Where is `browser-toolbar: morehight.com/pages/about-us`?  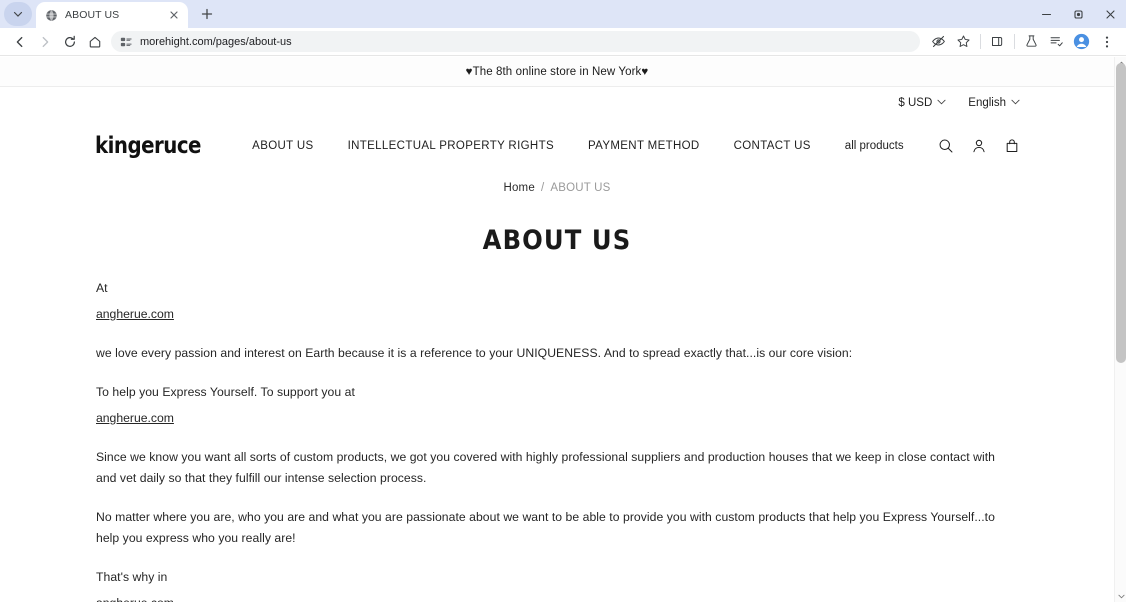 browser-toolbar: morehight.com/pages/about-us is located at coordinates (563, 42).